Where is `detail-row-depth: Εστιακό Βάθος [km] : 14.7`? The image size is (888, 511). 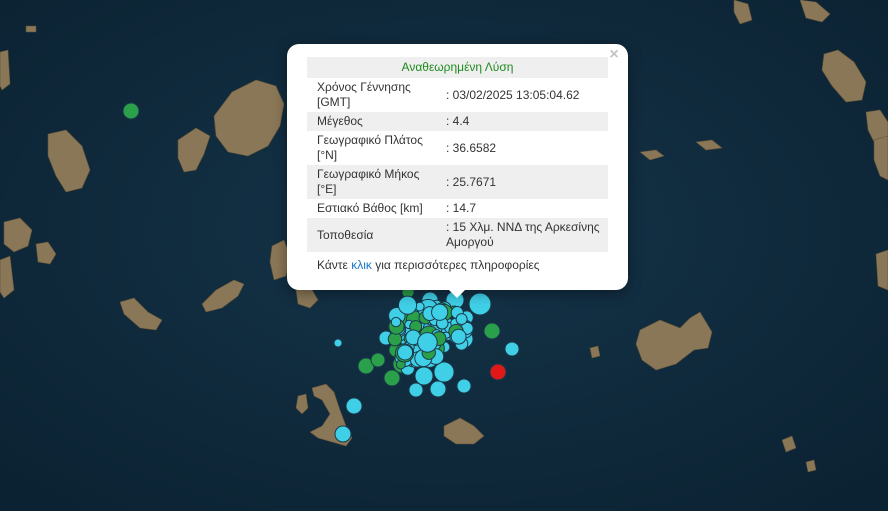
detail-row-depth: Εστιακό Βάθος [km] : 14.7 is located at coordinates (457, 208).